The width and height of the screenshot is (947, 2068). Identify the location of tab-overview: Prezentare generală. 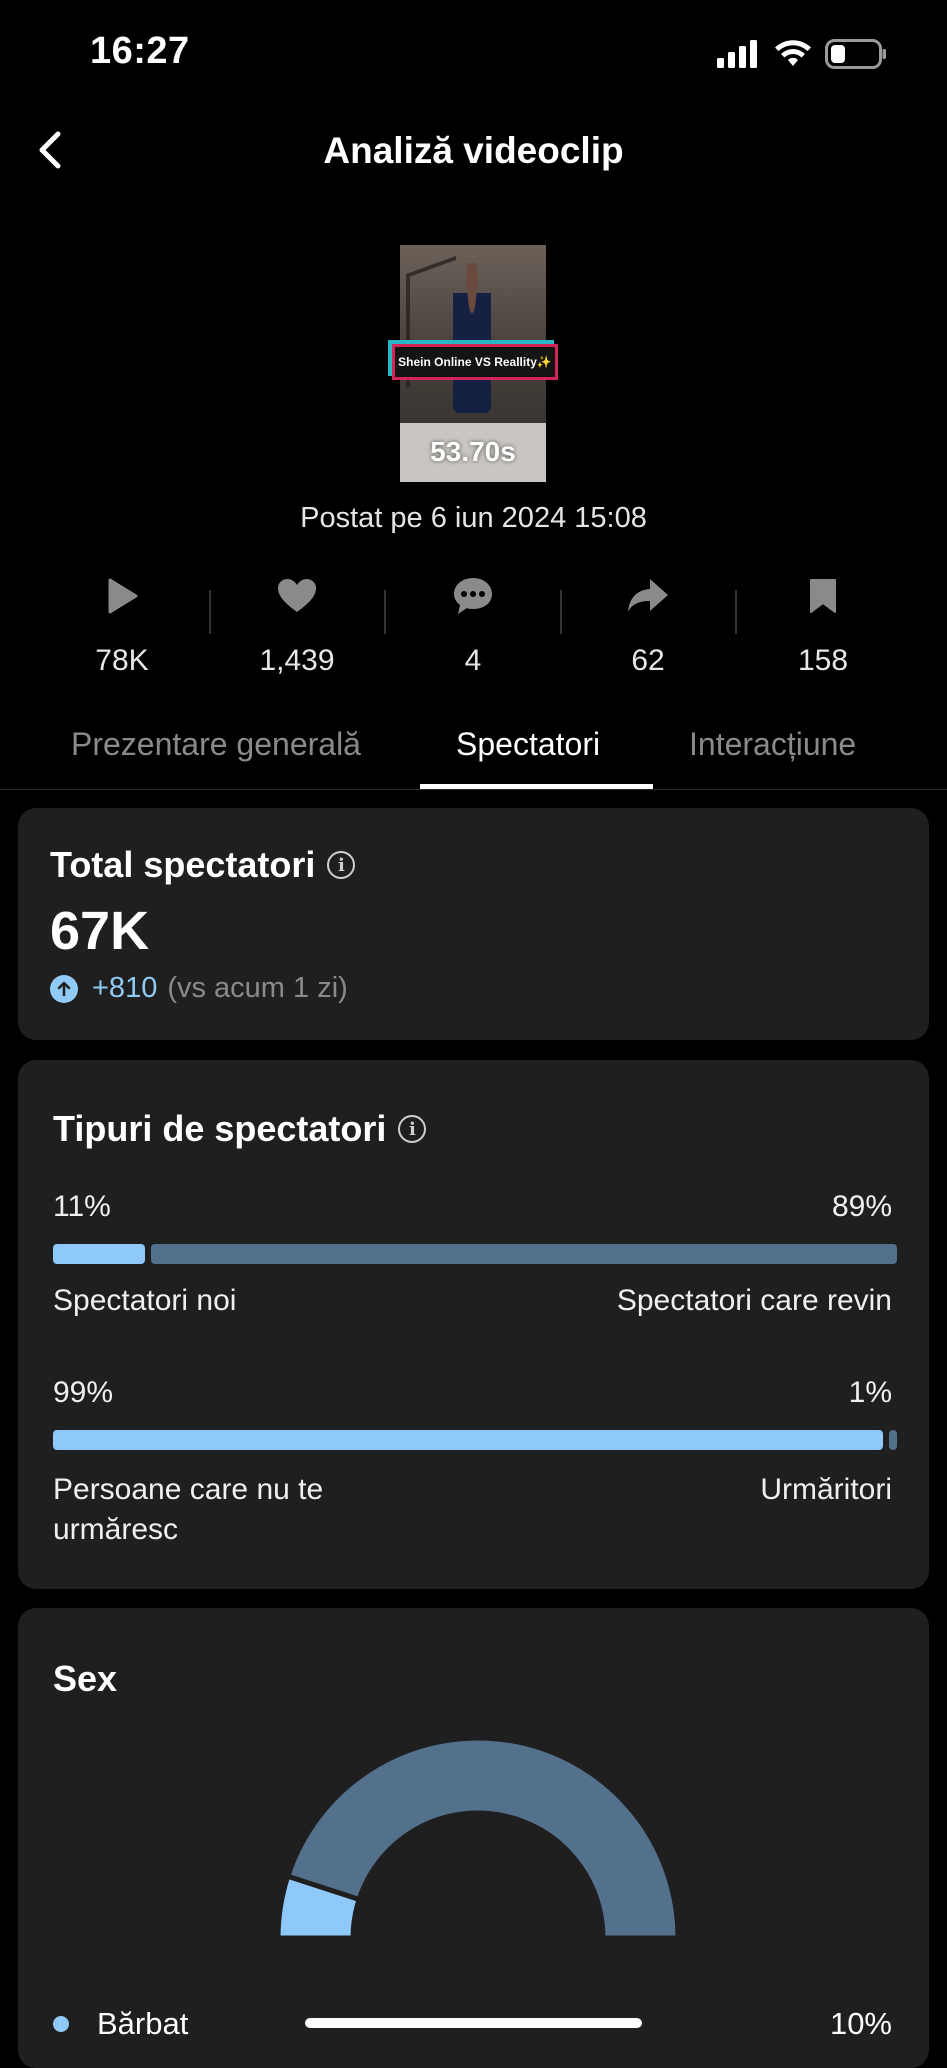
(216, 744).